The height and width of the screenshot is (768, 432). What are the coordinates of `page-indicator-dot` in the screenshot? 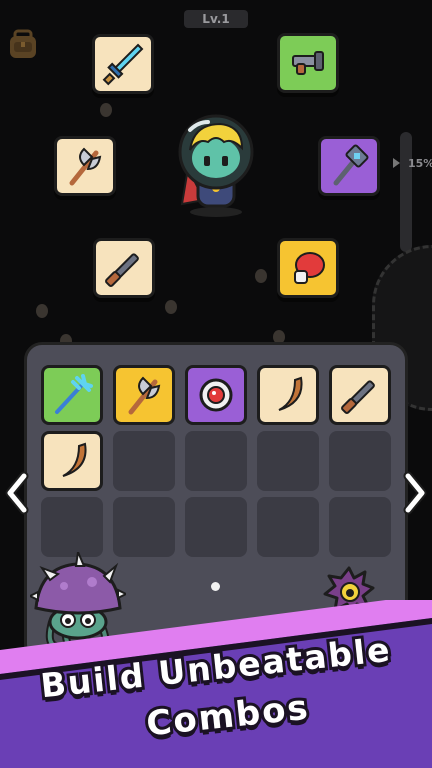 It's located at (215, 586).